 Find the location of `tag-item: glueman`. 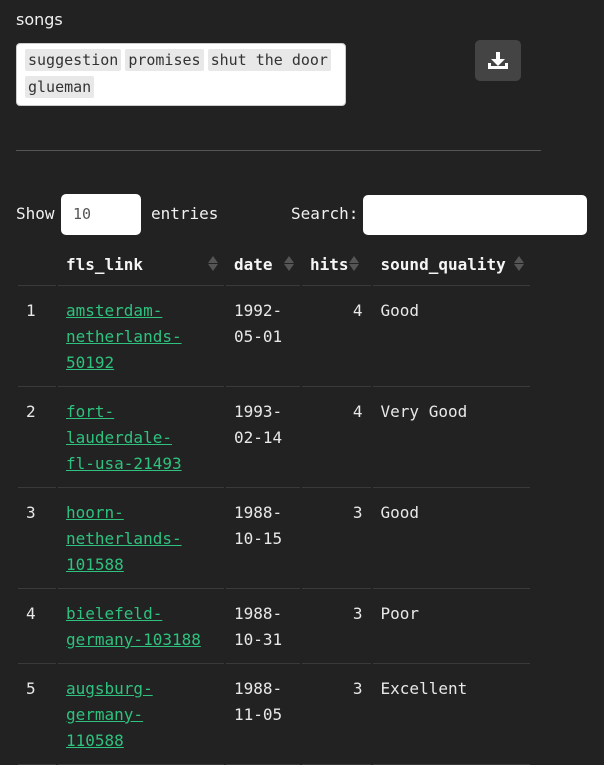

tag-item: glueman is located at coordinates (60, 87).